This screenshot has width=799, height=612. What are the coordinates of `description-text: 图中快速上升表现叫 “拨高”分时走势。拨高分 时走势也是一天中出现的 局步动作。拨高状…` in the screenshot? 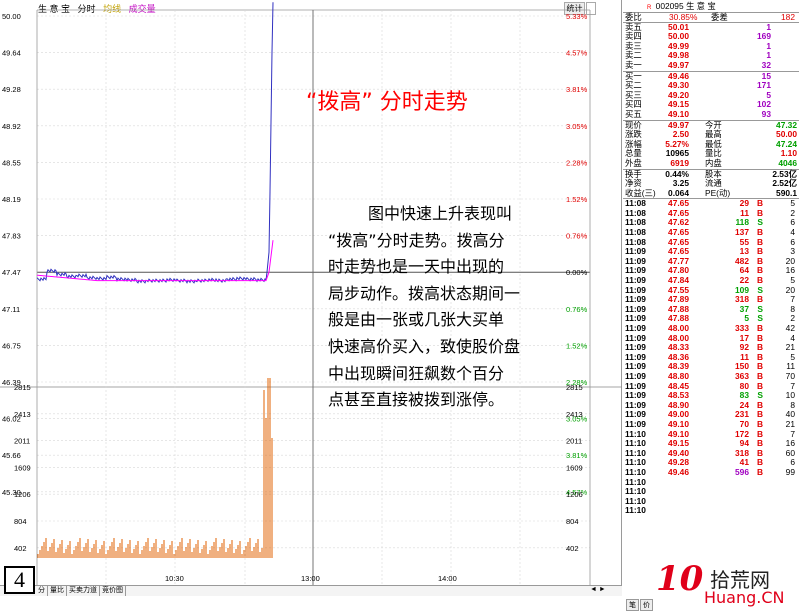 It's located at (459, 307).